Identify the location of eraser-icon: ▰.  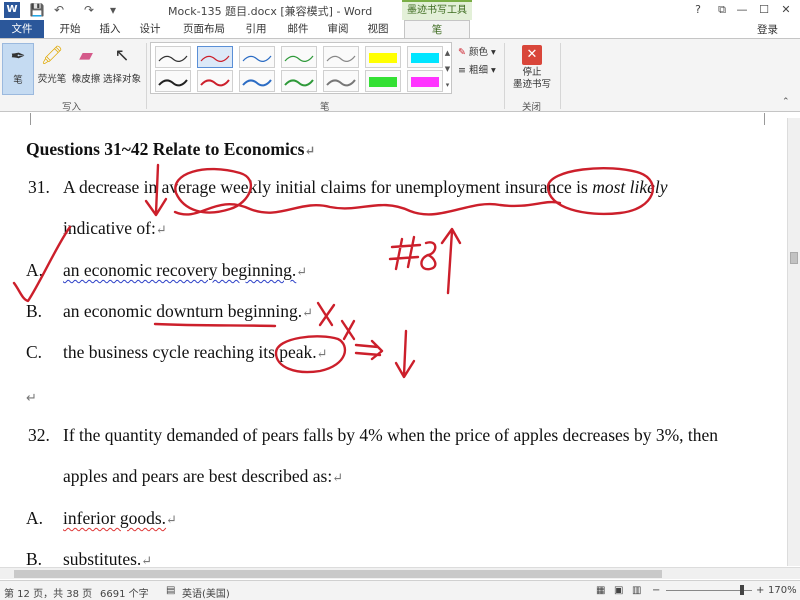
(86, 55).